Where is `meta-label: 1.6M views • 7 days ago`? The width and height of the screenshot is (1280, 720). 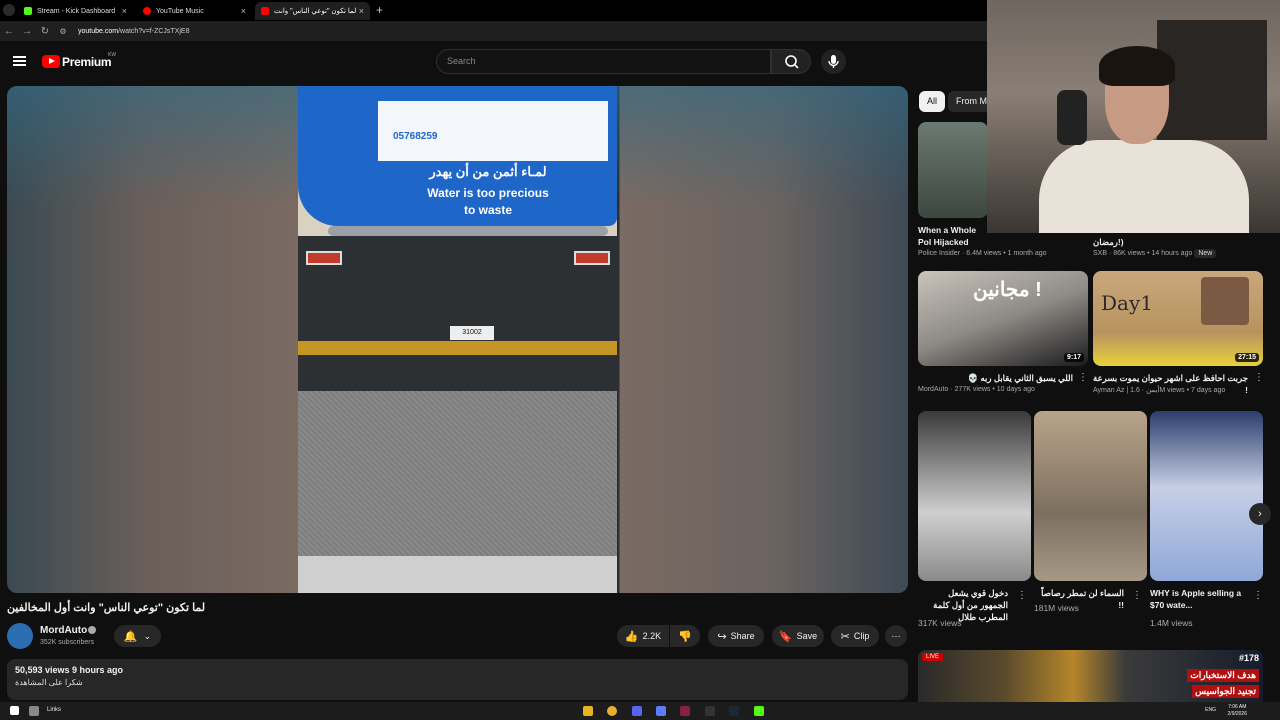 meta-label: 1.6M views • 7 days ago is located at coordinates (1178, 390).